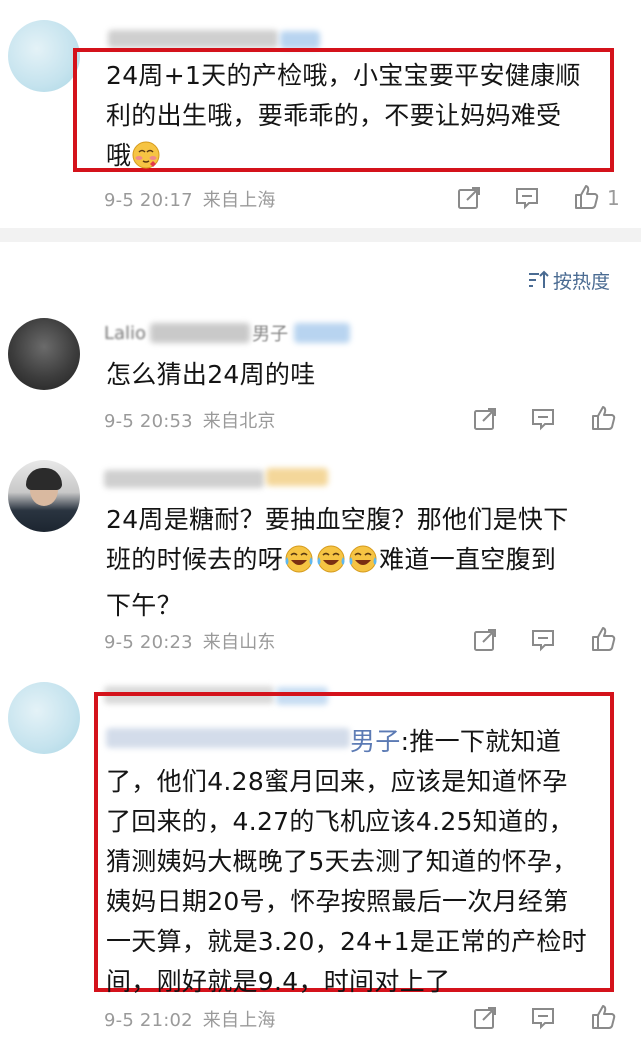 The height and width of the screenshot is (1050, 641). I want to click on comment-meta: 9-5 20:23 来自山东, so click(195, 641).